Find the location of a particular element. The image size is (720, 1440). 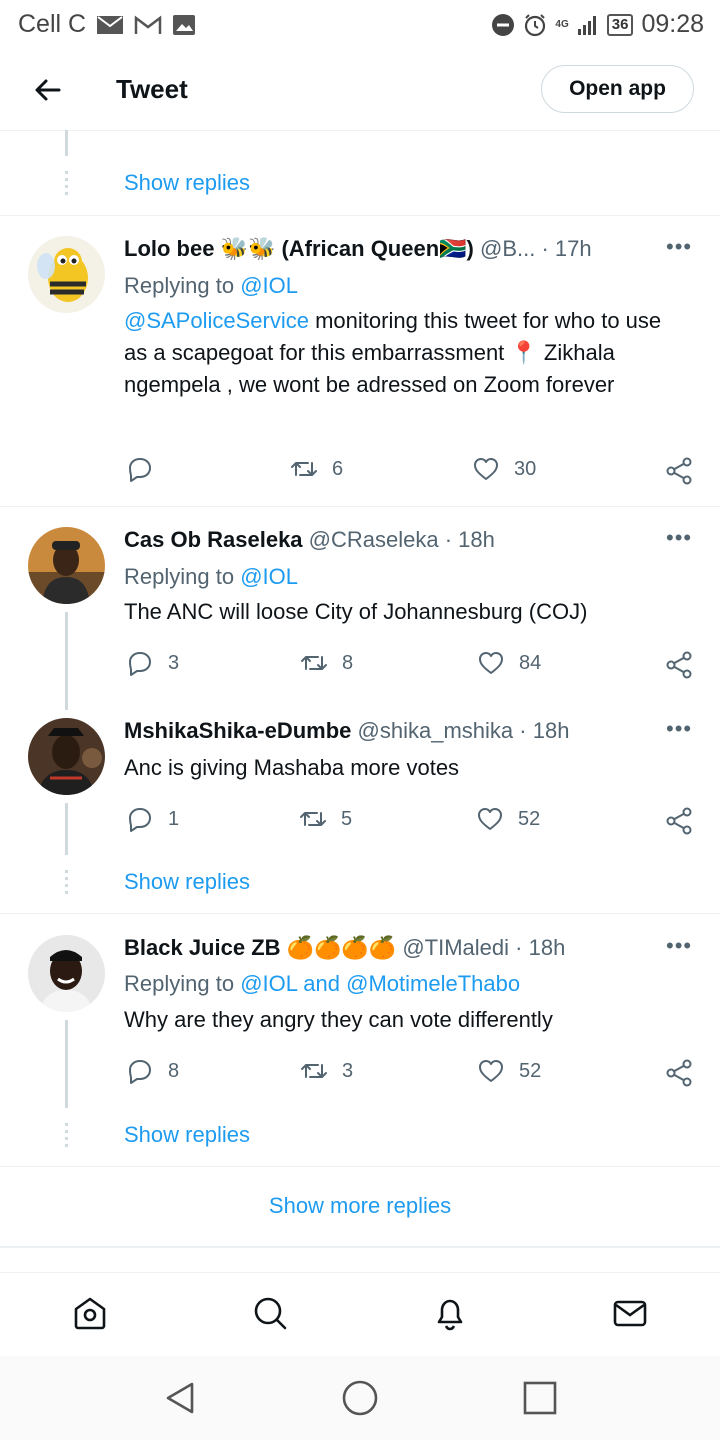

show-more-replies-link: Show more replies is located at coordinates (360, 1206).